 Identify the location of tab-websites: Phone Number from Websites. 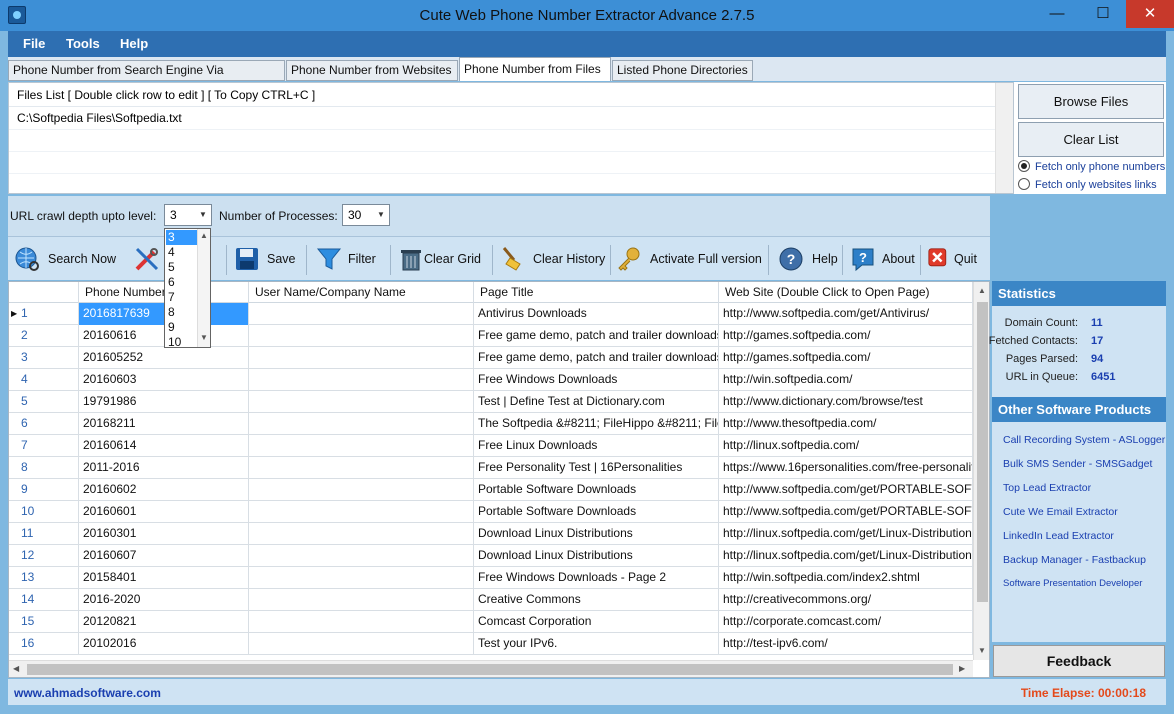
(372, 70).